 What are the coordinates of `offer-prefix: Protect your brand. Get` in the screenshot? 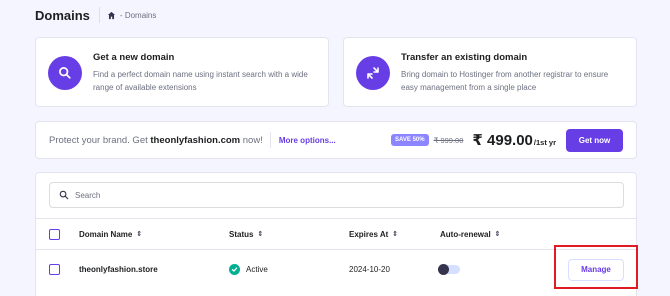 It's located at (98, 140).